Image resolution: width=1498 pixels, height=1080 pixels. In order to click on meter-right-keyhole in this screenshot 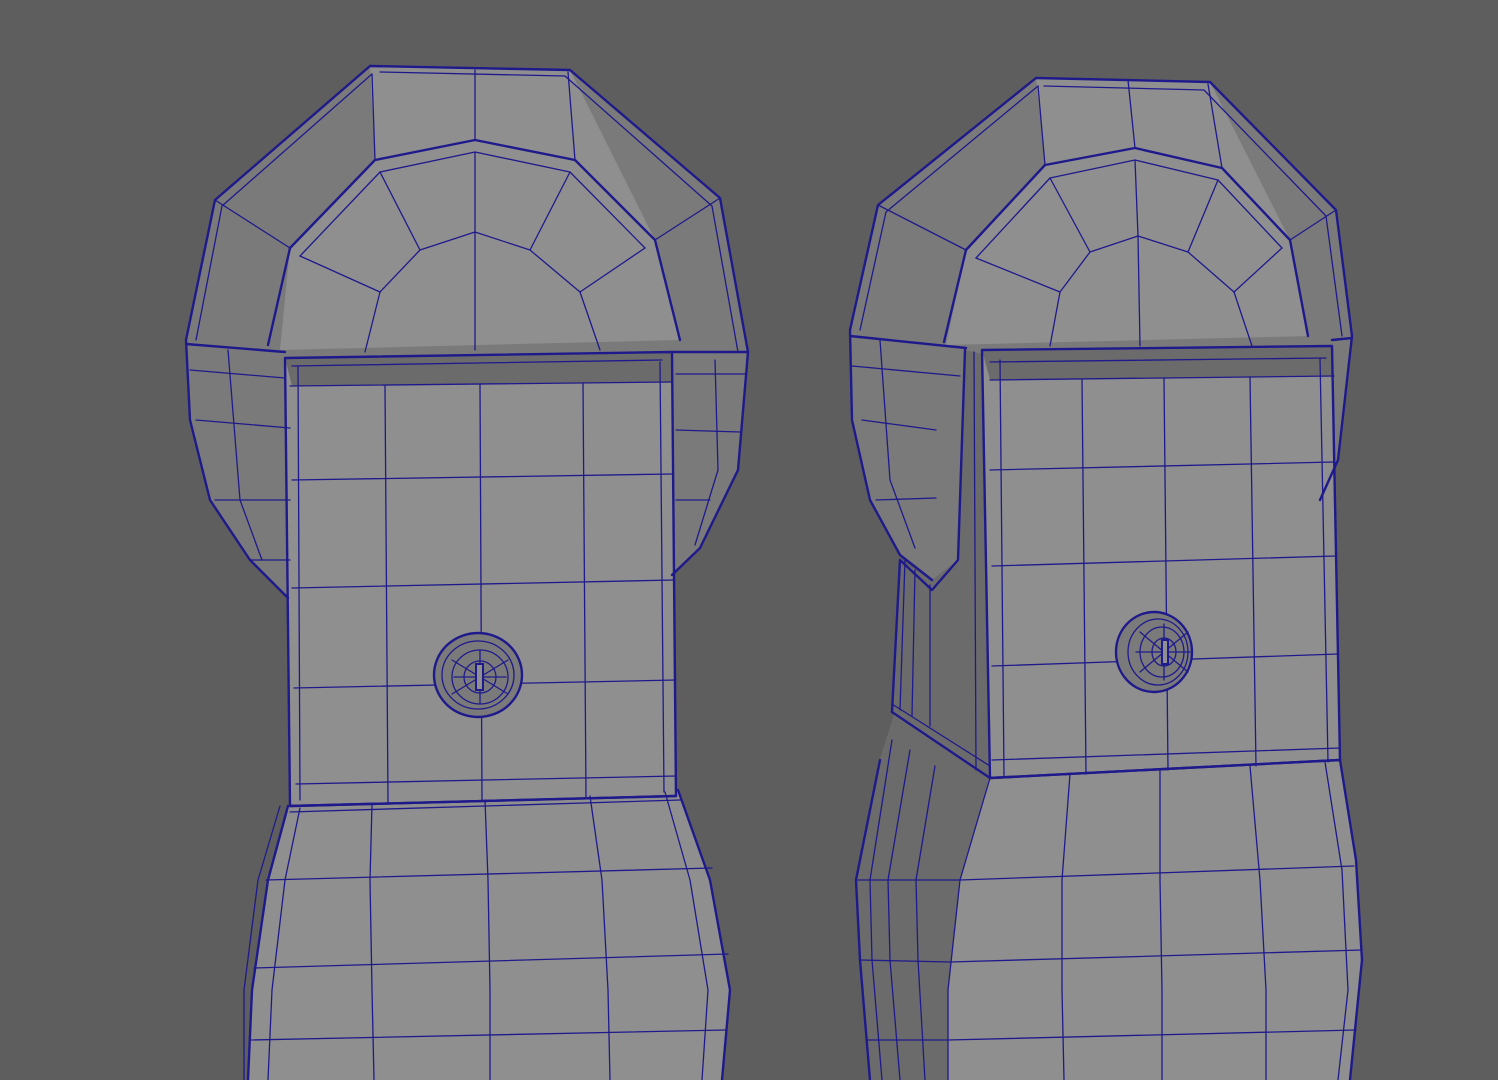, I will do `click(1154, 652)`.